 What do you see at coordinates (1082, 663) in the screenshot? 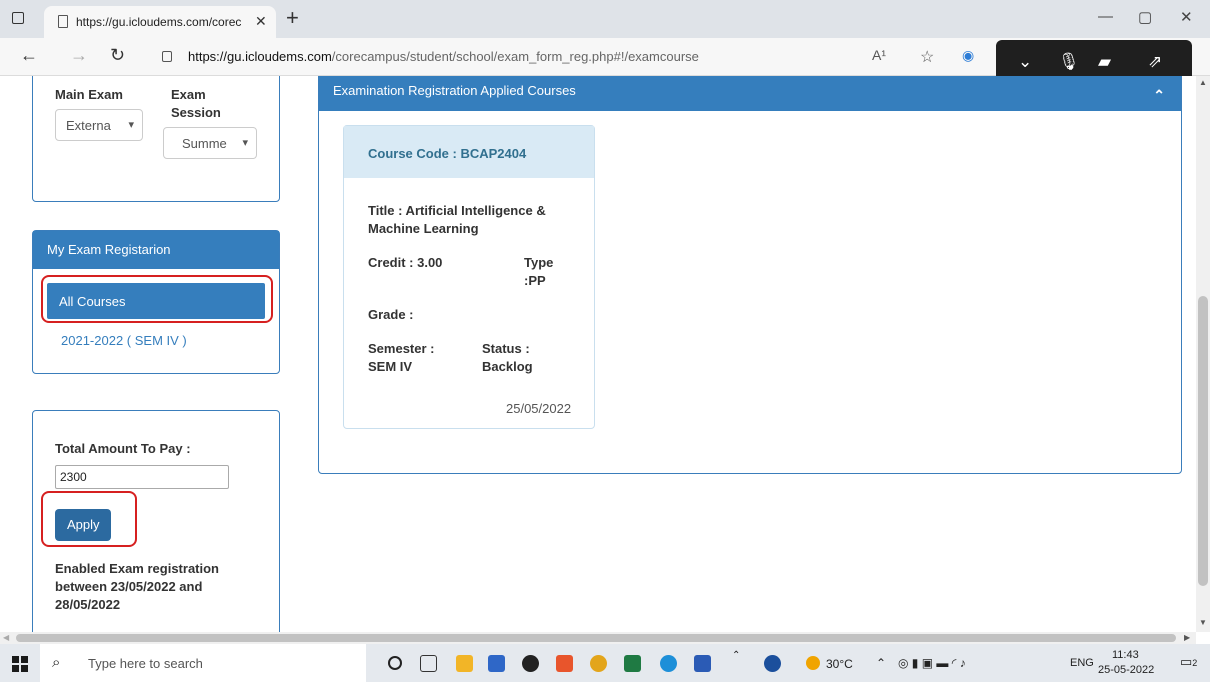
I see `language-indicator: ENG` at bounding box center [1082, 663].